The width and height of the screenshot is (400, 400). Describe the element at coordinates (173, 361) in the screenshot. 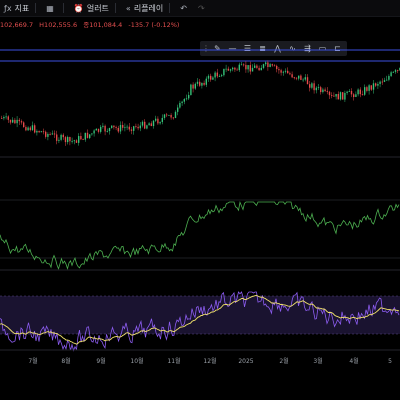

I see `time-axis-label: 11월` at that location.